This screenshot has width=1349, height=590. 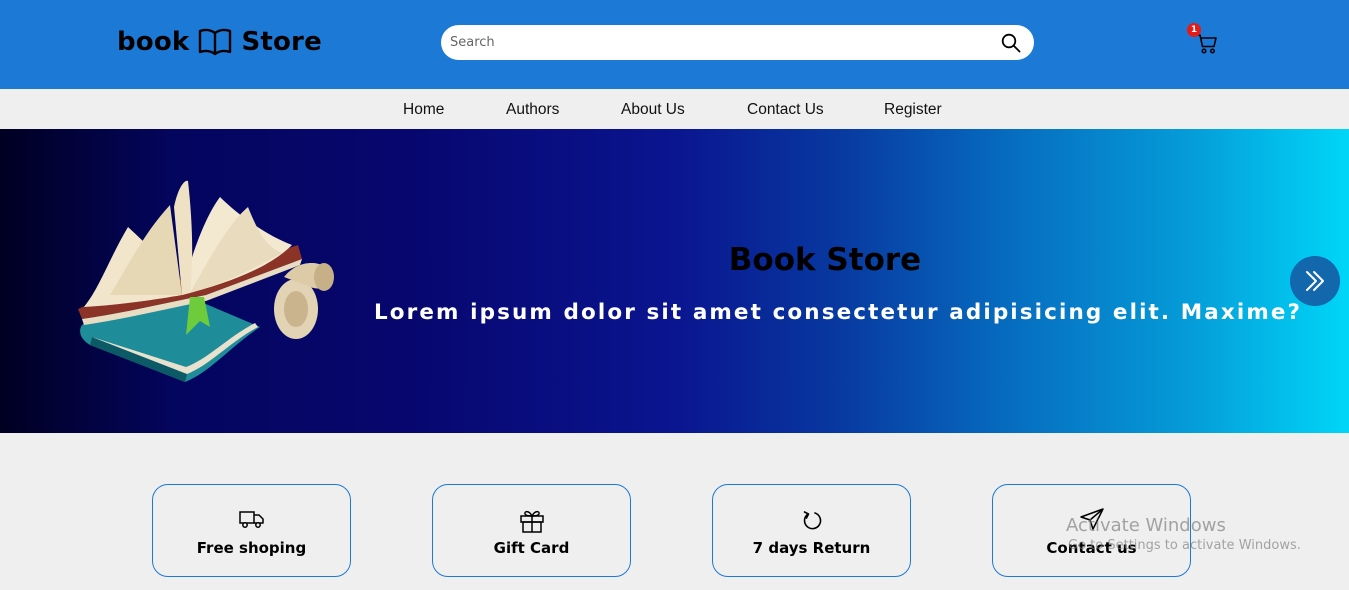 I want to click on watermark-subtitle: Go to Settings to activate Windows., so click(x=1184, y=545).